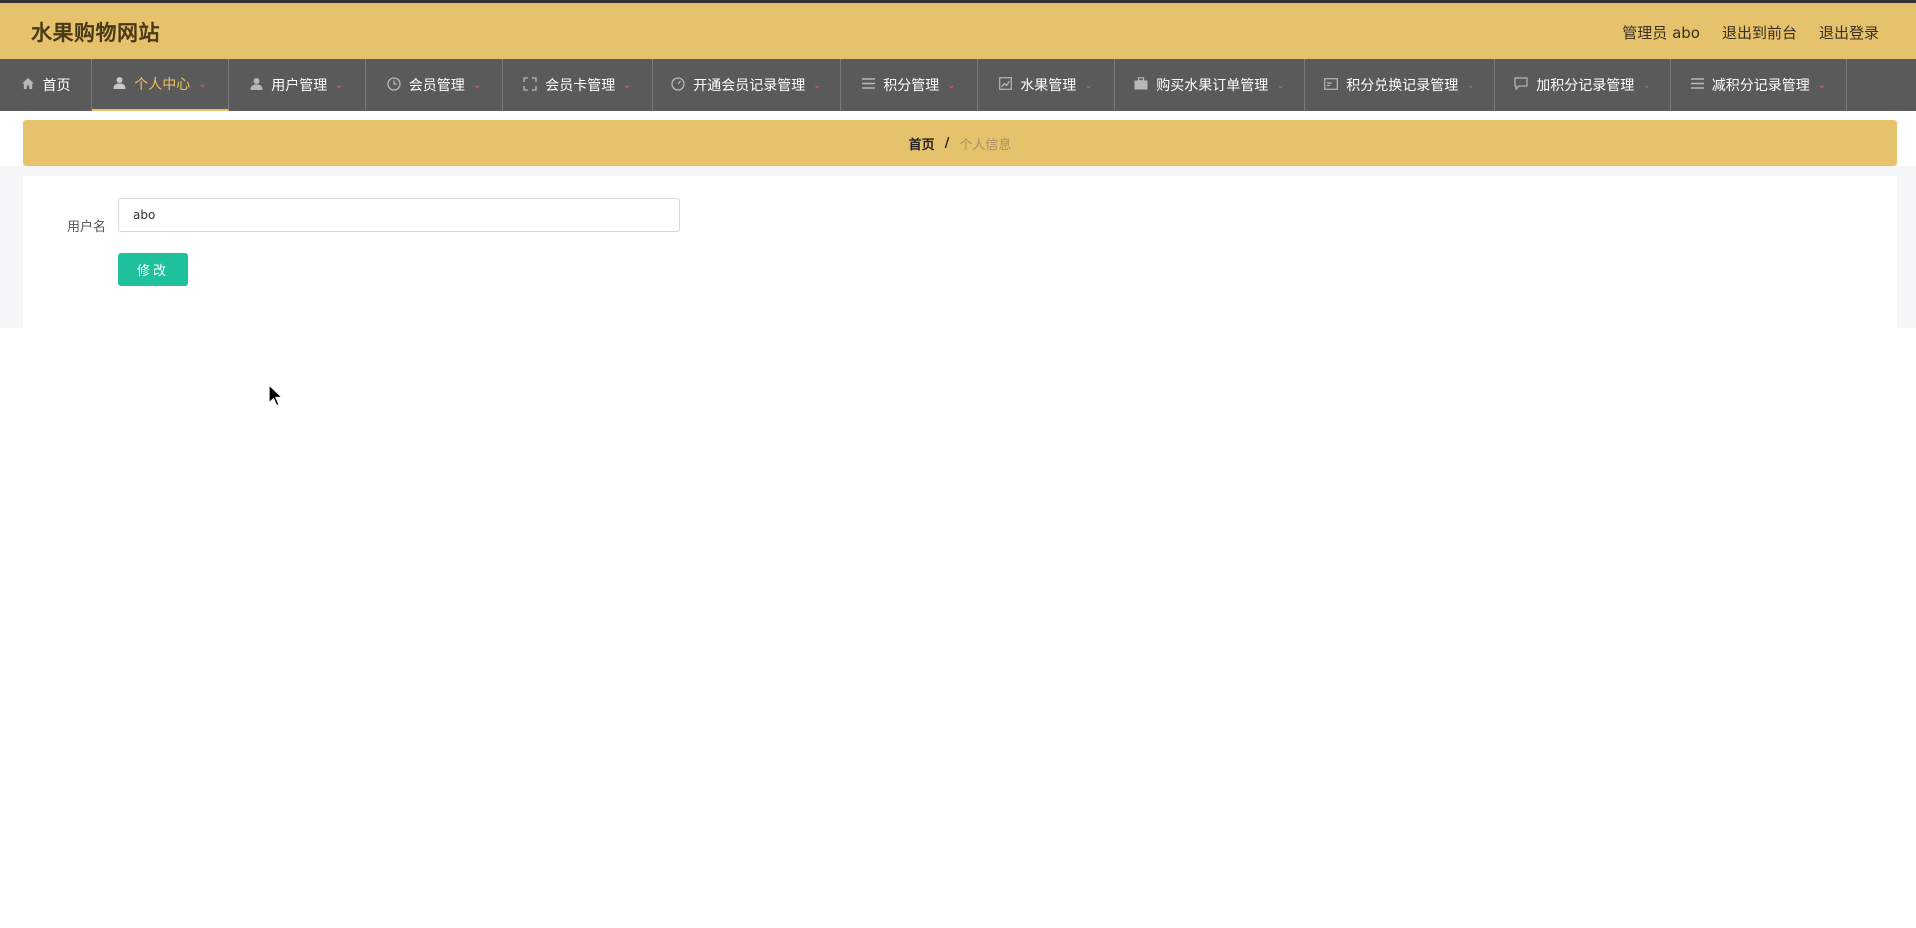  I want to click on nav-item-points-management: 积分管理 ⌄, so click(909, 85).